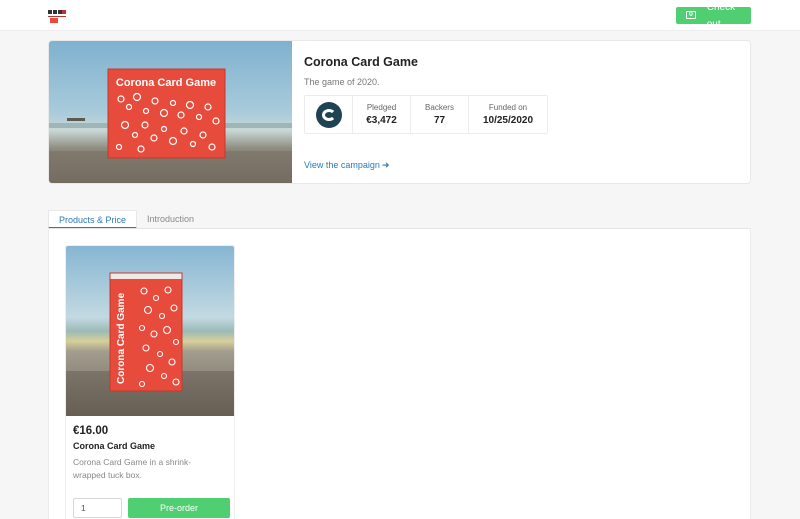 The image size is (800, 519). I want to click on campaign-image: Corona Card Game, so click(170, 112).